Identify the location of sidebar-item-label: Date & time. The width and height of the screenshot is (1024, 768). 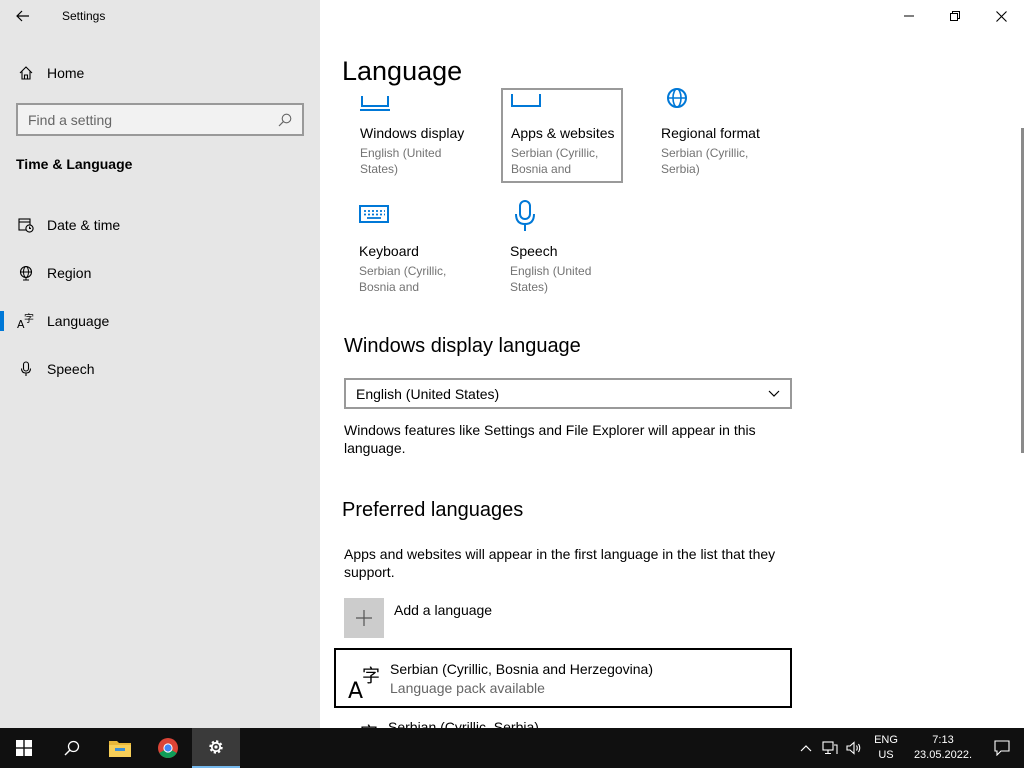
(84, 225).